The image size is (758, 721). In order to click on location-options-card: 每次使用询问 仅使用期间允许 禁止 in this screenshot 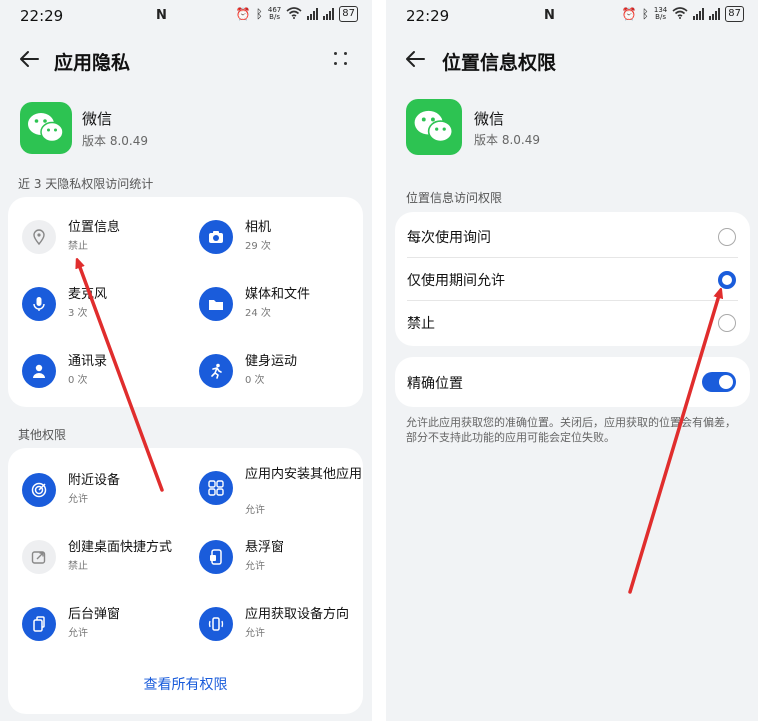, I will do `click(572, 279)`.